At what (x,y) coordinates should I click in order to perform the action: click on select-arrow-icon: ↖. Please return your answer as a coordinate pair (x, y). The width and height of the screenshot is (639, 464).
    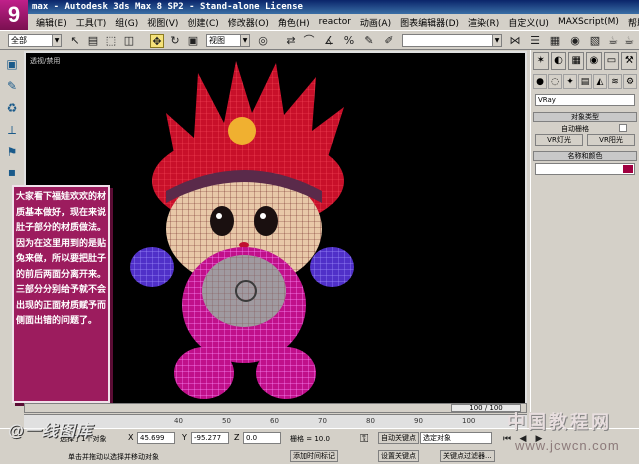
    Looking at the image, I should click on (75, 41).